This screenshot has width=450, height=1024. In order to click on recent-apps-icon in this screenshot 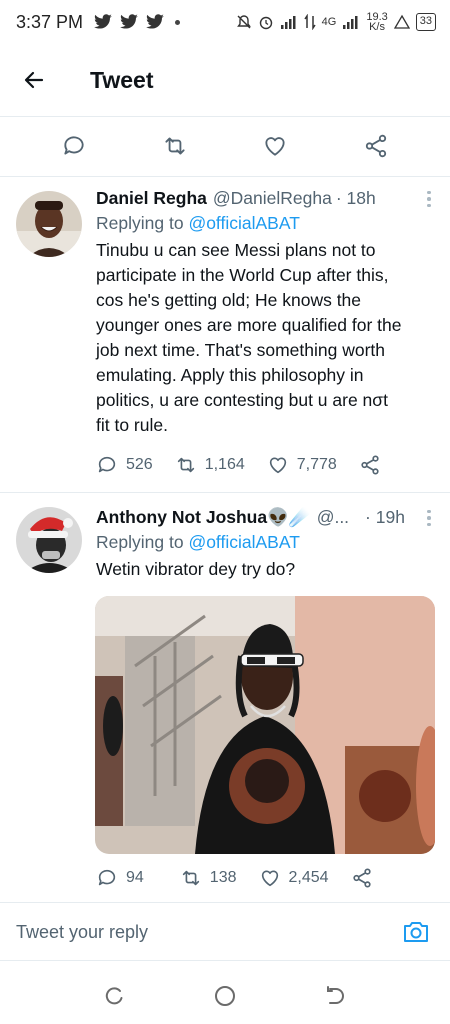, I will do `click(114, 996)`.